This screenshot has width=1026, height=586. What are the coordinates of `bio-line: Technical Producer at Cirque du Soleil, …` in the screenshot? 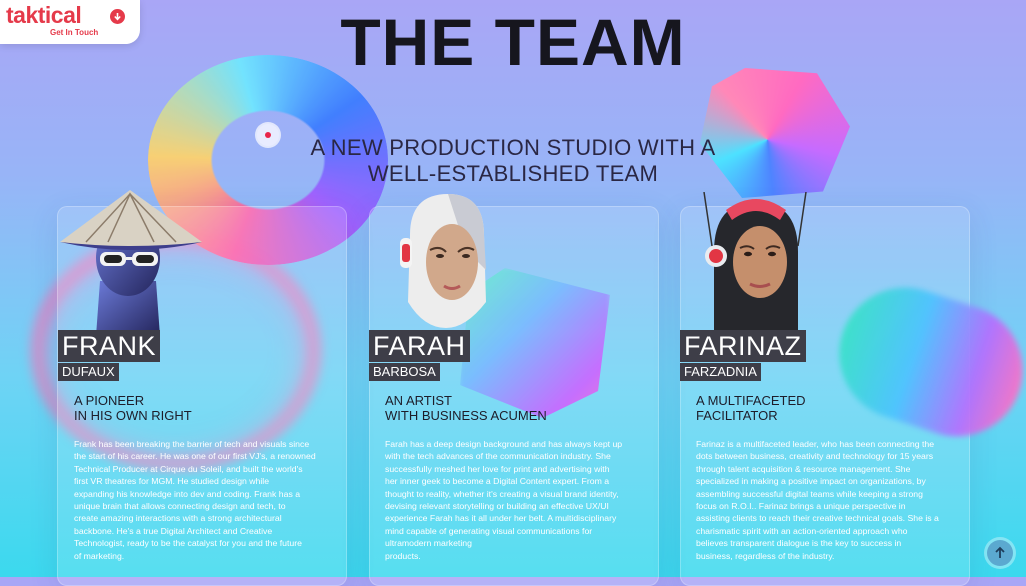 It's located at (188, 468).